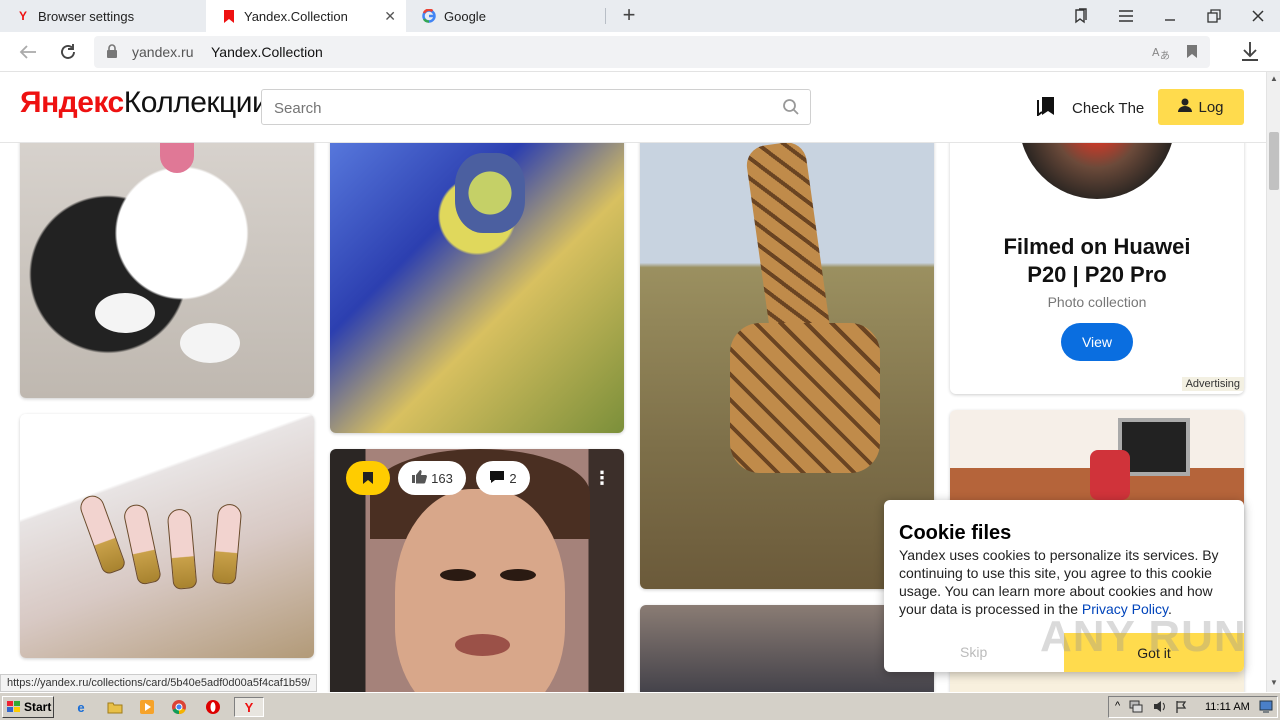 This screenshot has height=720, width=1280. What do you see at coordinates (605, 16) in the screenshot?
I see `tab-separator` at bounding box center [605, 16].